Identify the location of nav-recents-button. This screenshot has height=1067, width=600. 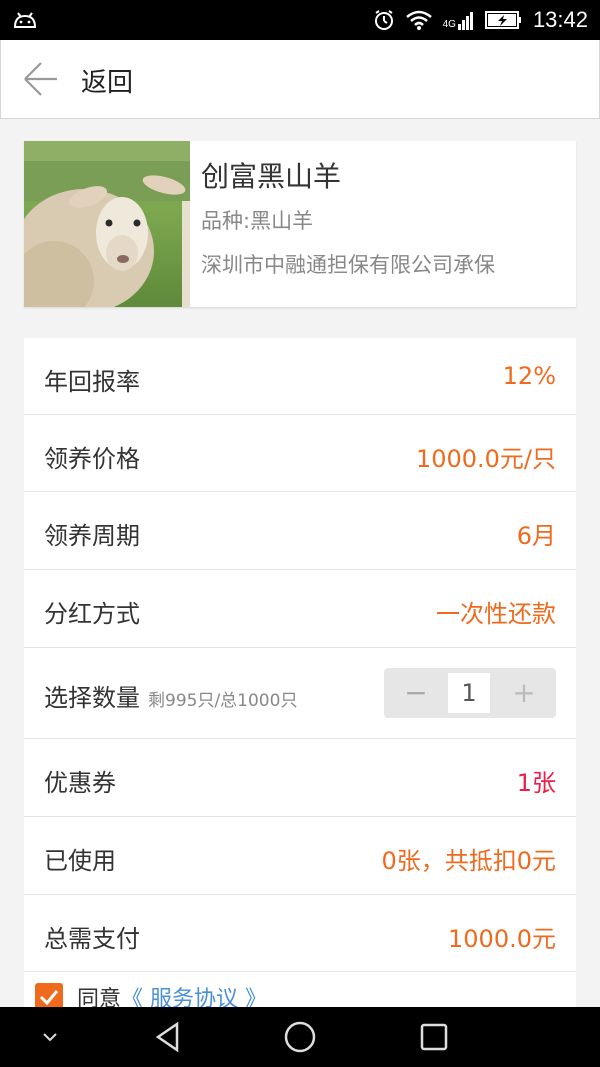
(434, 1037).